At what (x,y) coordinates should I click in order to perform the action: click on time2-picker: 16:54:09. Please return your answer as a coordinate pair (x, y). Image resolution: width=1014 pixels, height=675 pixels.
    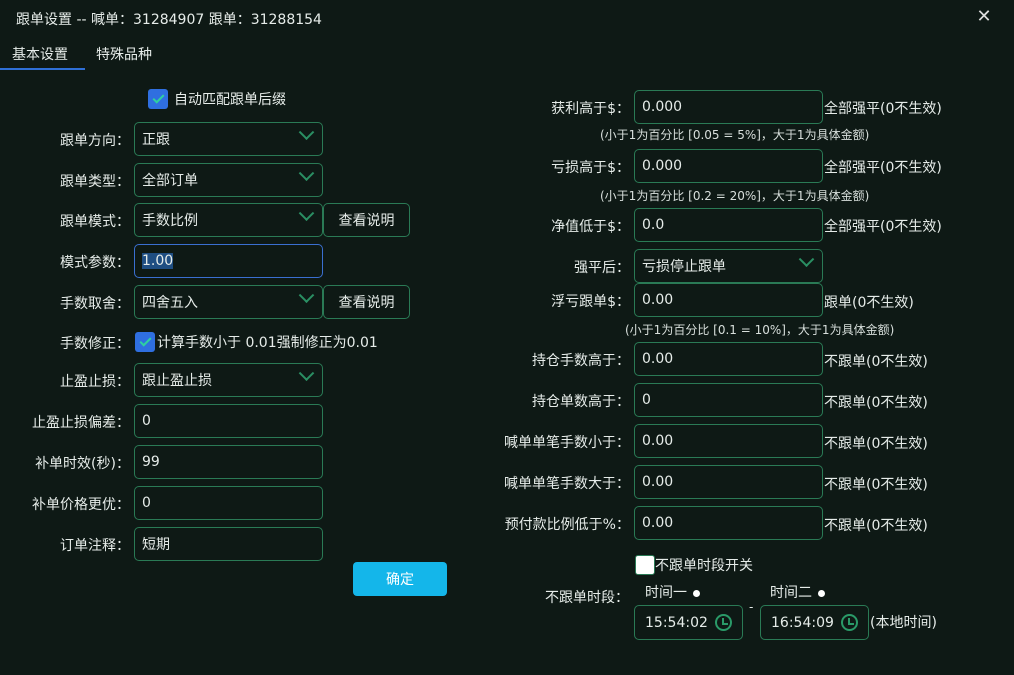
    Looking at the image, I should click on (814, 622).